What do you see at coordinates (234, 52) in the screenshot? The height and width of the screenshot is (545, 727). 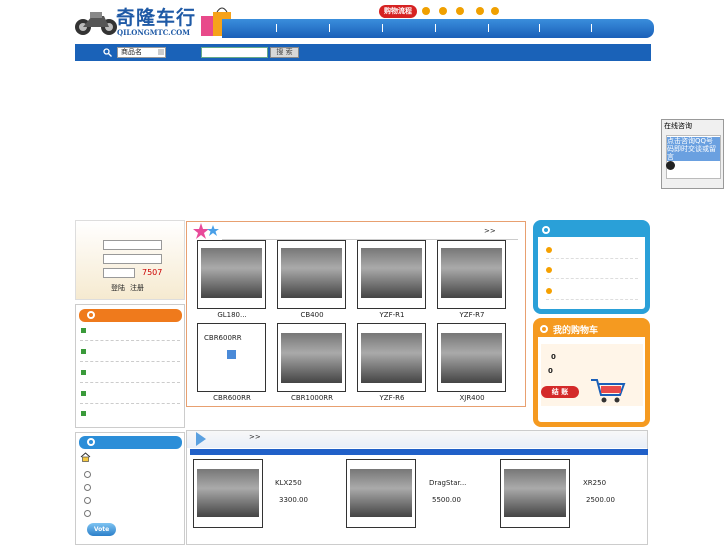 I see `search-input` at bounding box center [234, 52].